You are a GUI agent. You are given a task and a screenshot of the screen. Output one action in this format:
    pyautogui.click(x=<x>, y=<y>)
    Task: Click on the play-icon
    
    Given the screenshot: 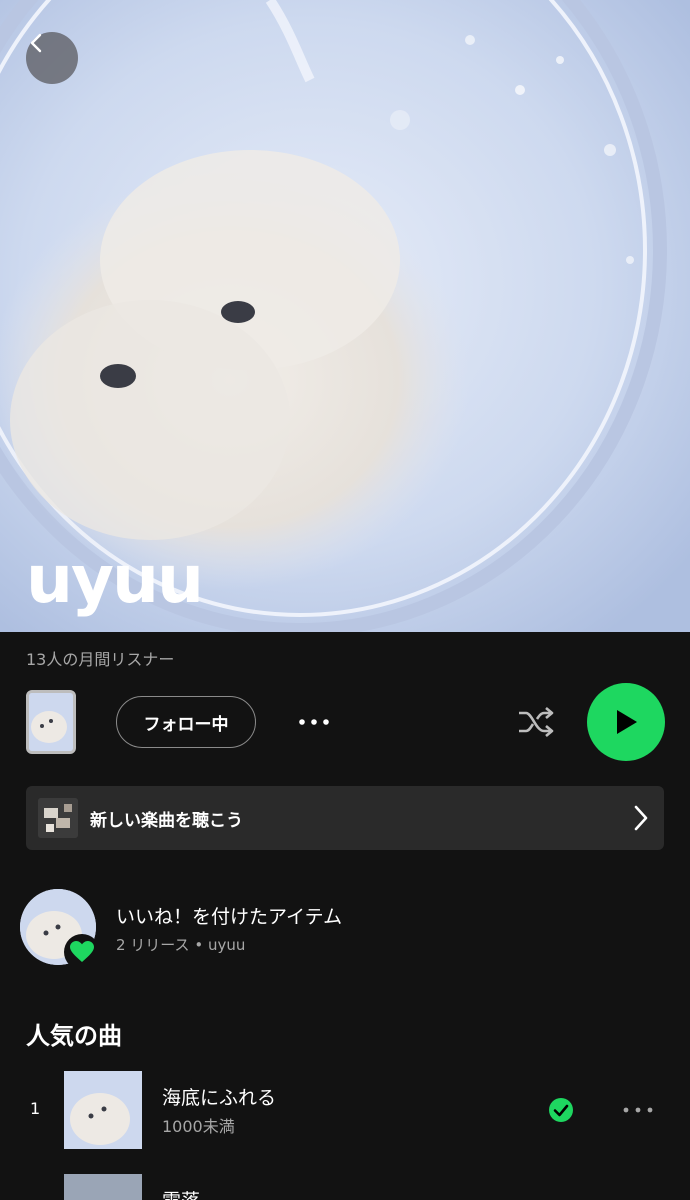 What is the action you would take?
    pyautogui.click(x=627, y=722)
    